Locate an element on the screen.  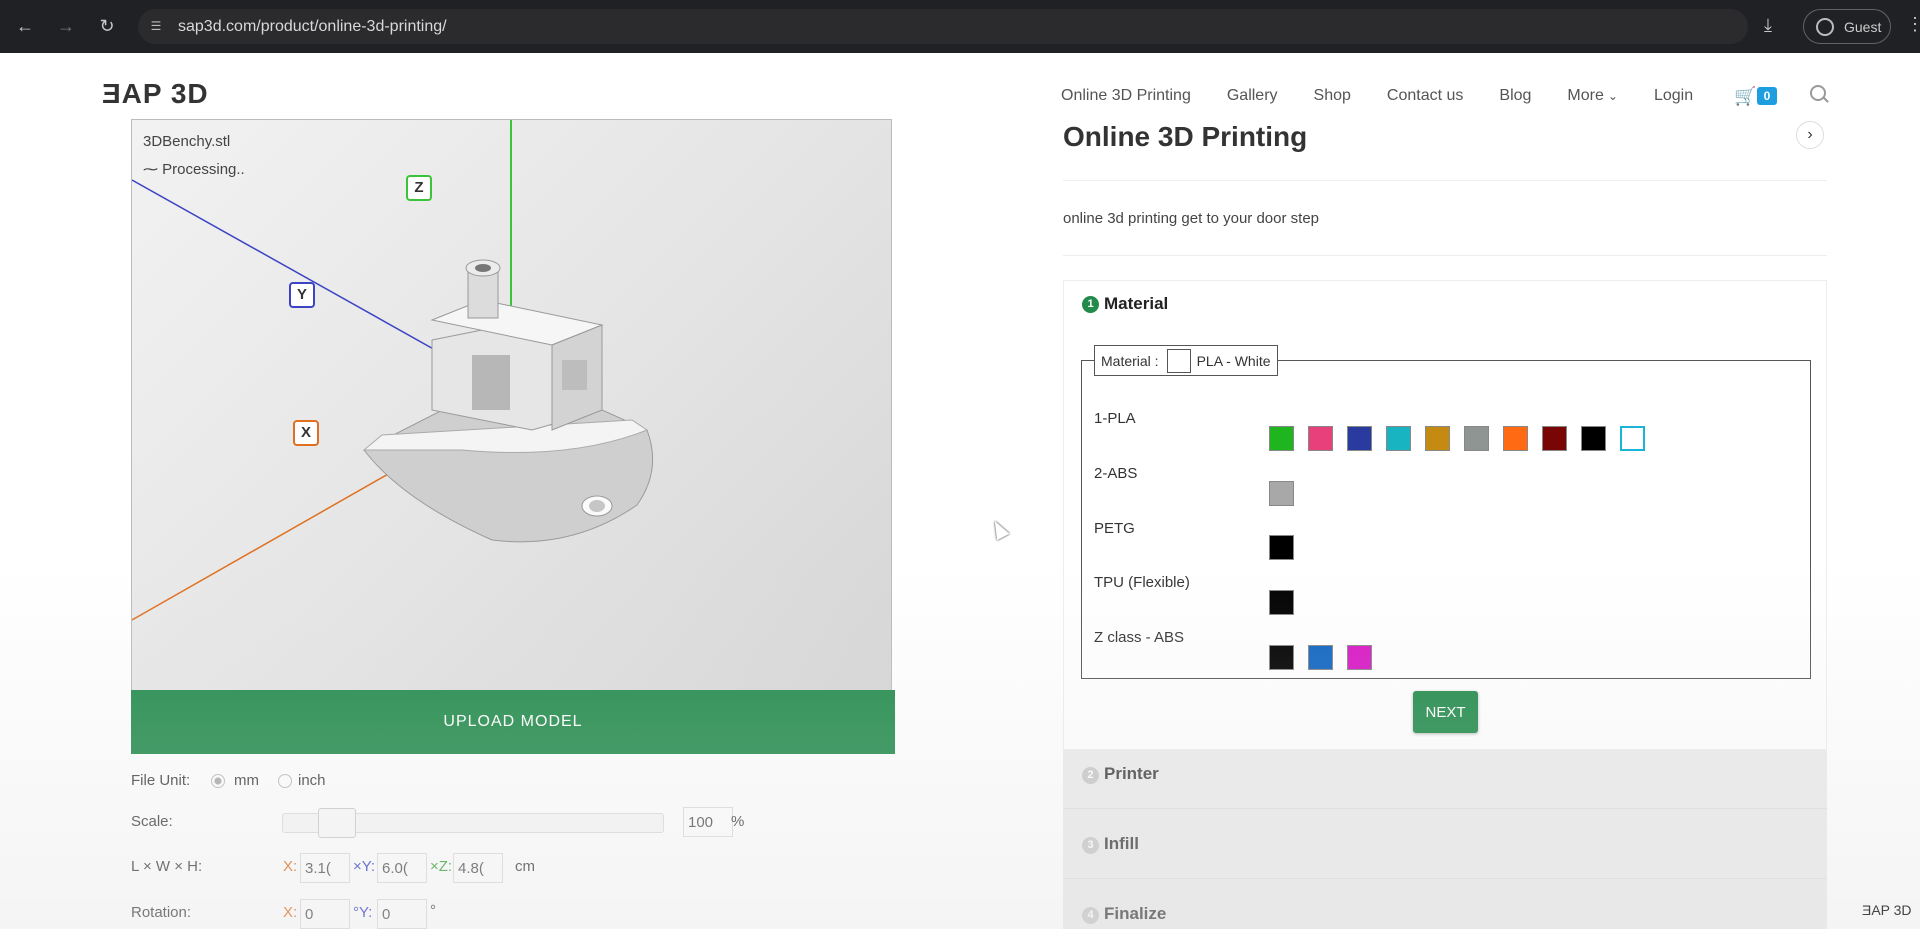
selected-color-swatch is located at coordinates (1178, 360).